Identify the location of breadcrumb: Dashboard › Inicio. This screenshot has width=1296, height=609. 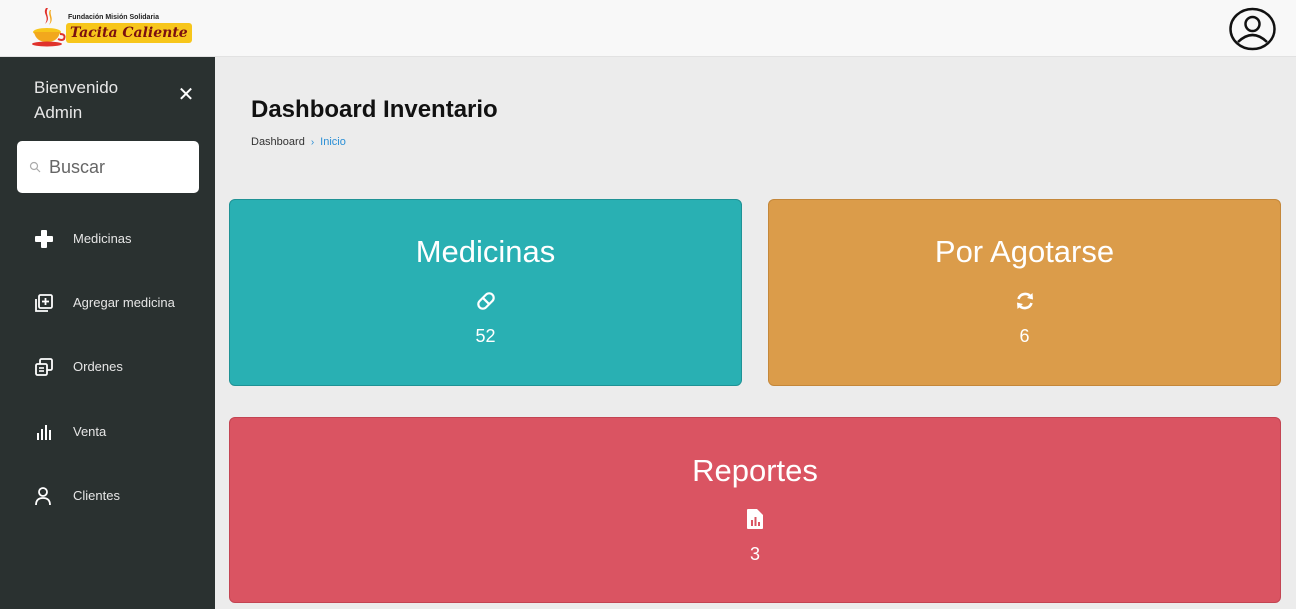
(298, 142).